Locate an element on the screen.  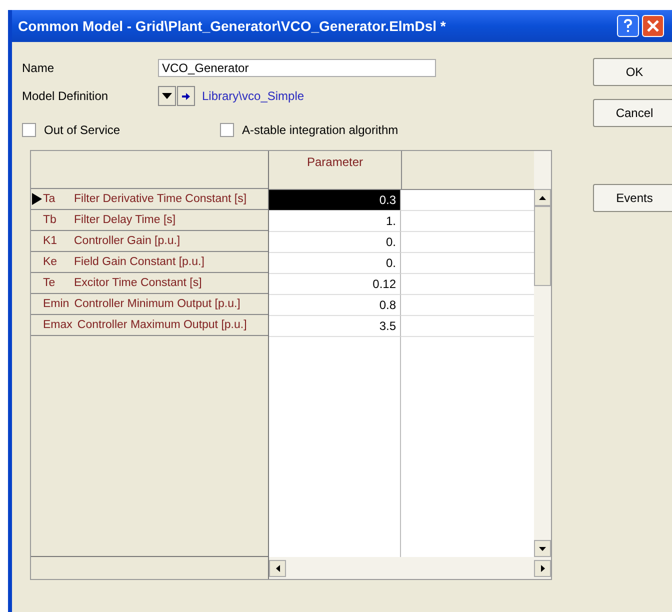
row-header: Te Excitor Time Constant [s] is located at coordinates (149, 283).